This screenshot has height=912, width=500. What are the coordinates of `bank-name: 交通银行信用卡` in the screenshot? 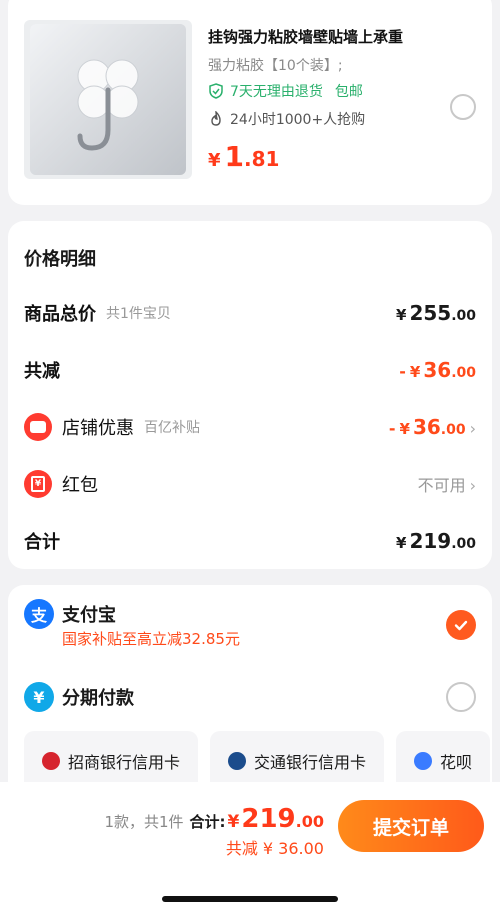 It's located at (310, 762).